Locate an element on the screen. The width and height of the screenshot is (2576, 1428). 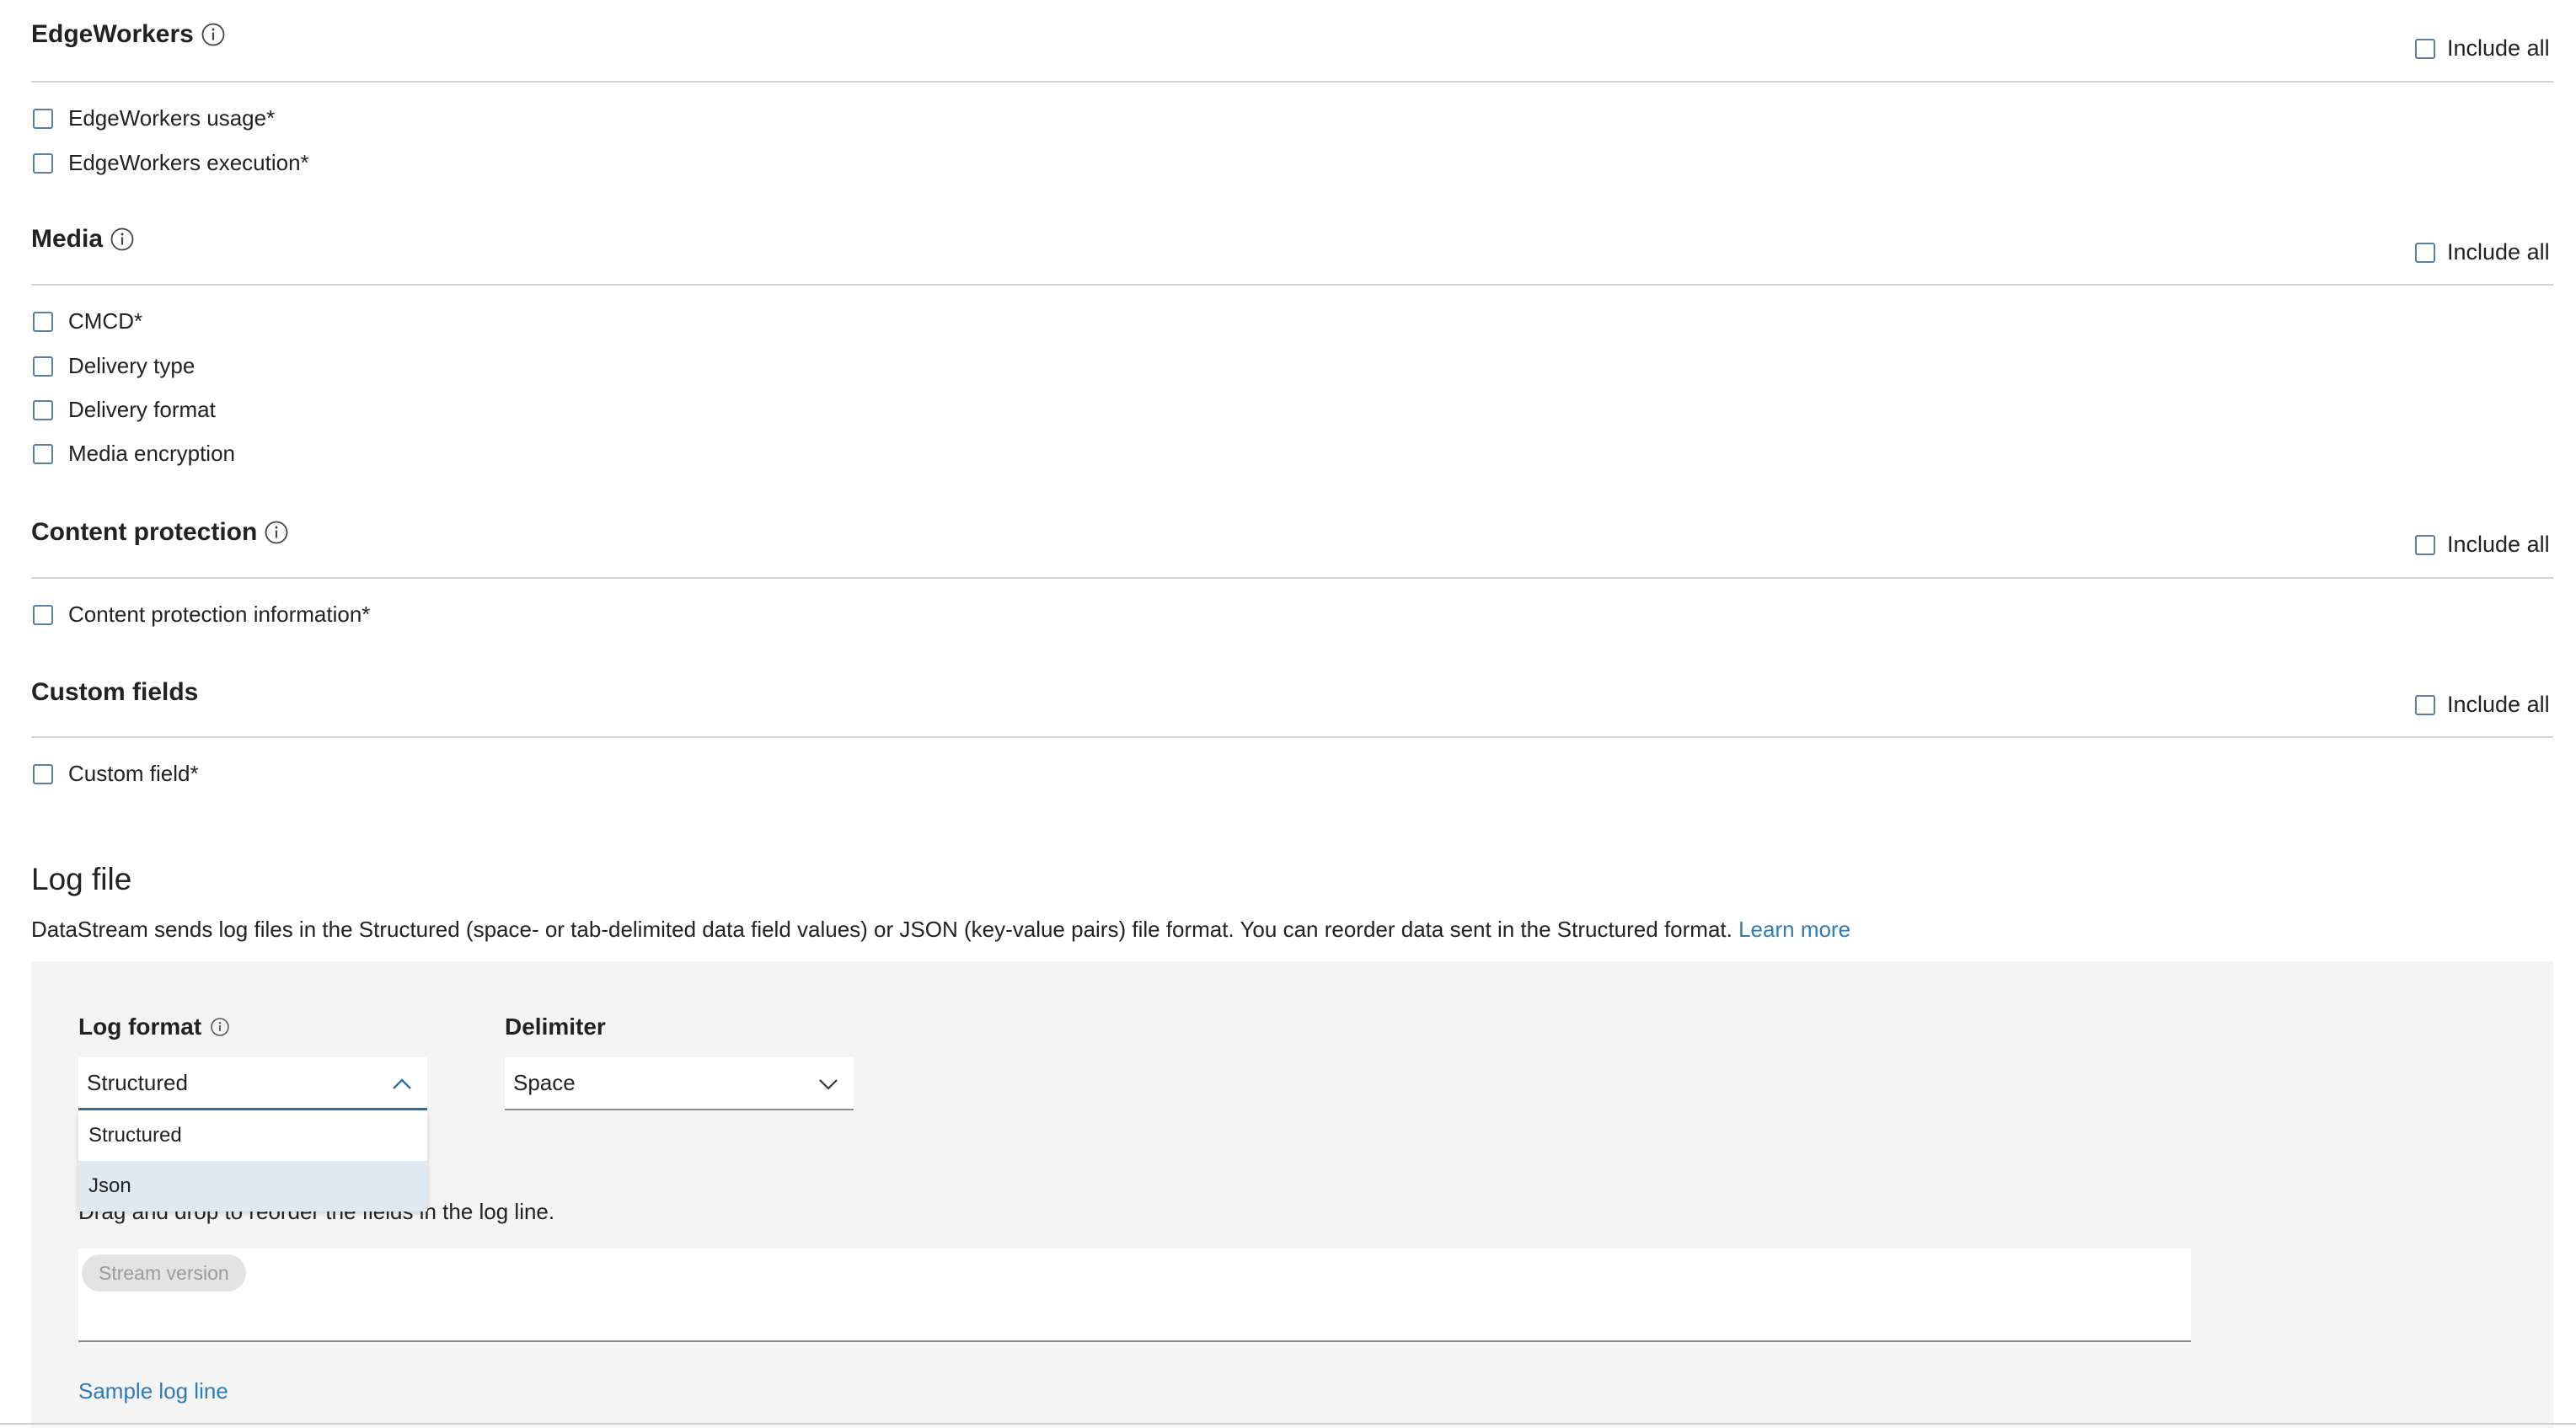
delimiter-select: Space is located at coordinates (679, 1083).